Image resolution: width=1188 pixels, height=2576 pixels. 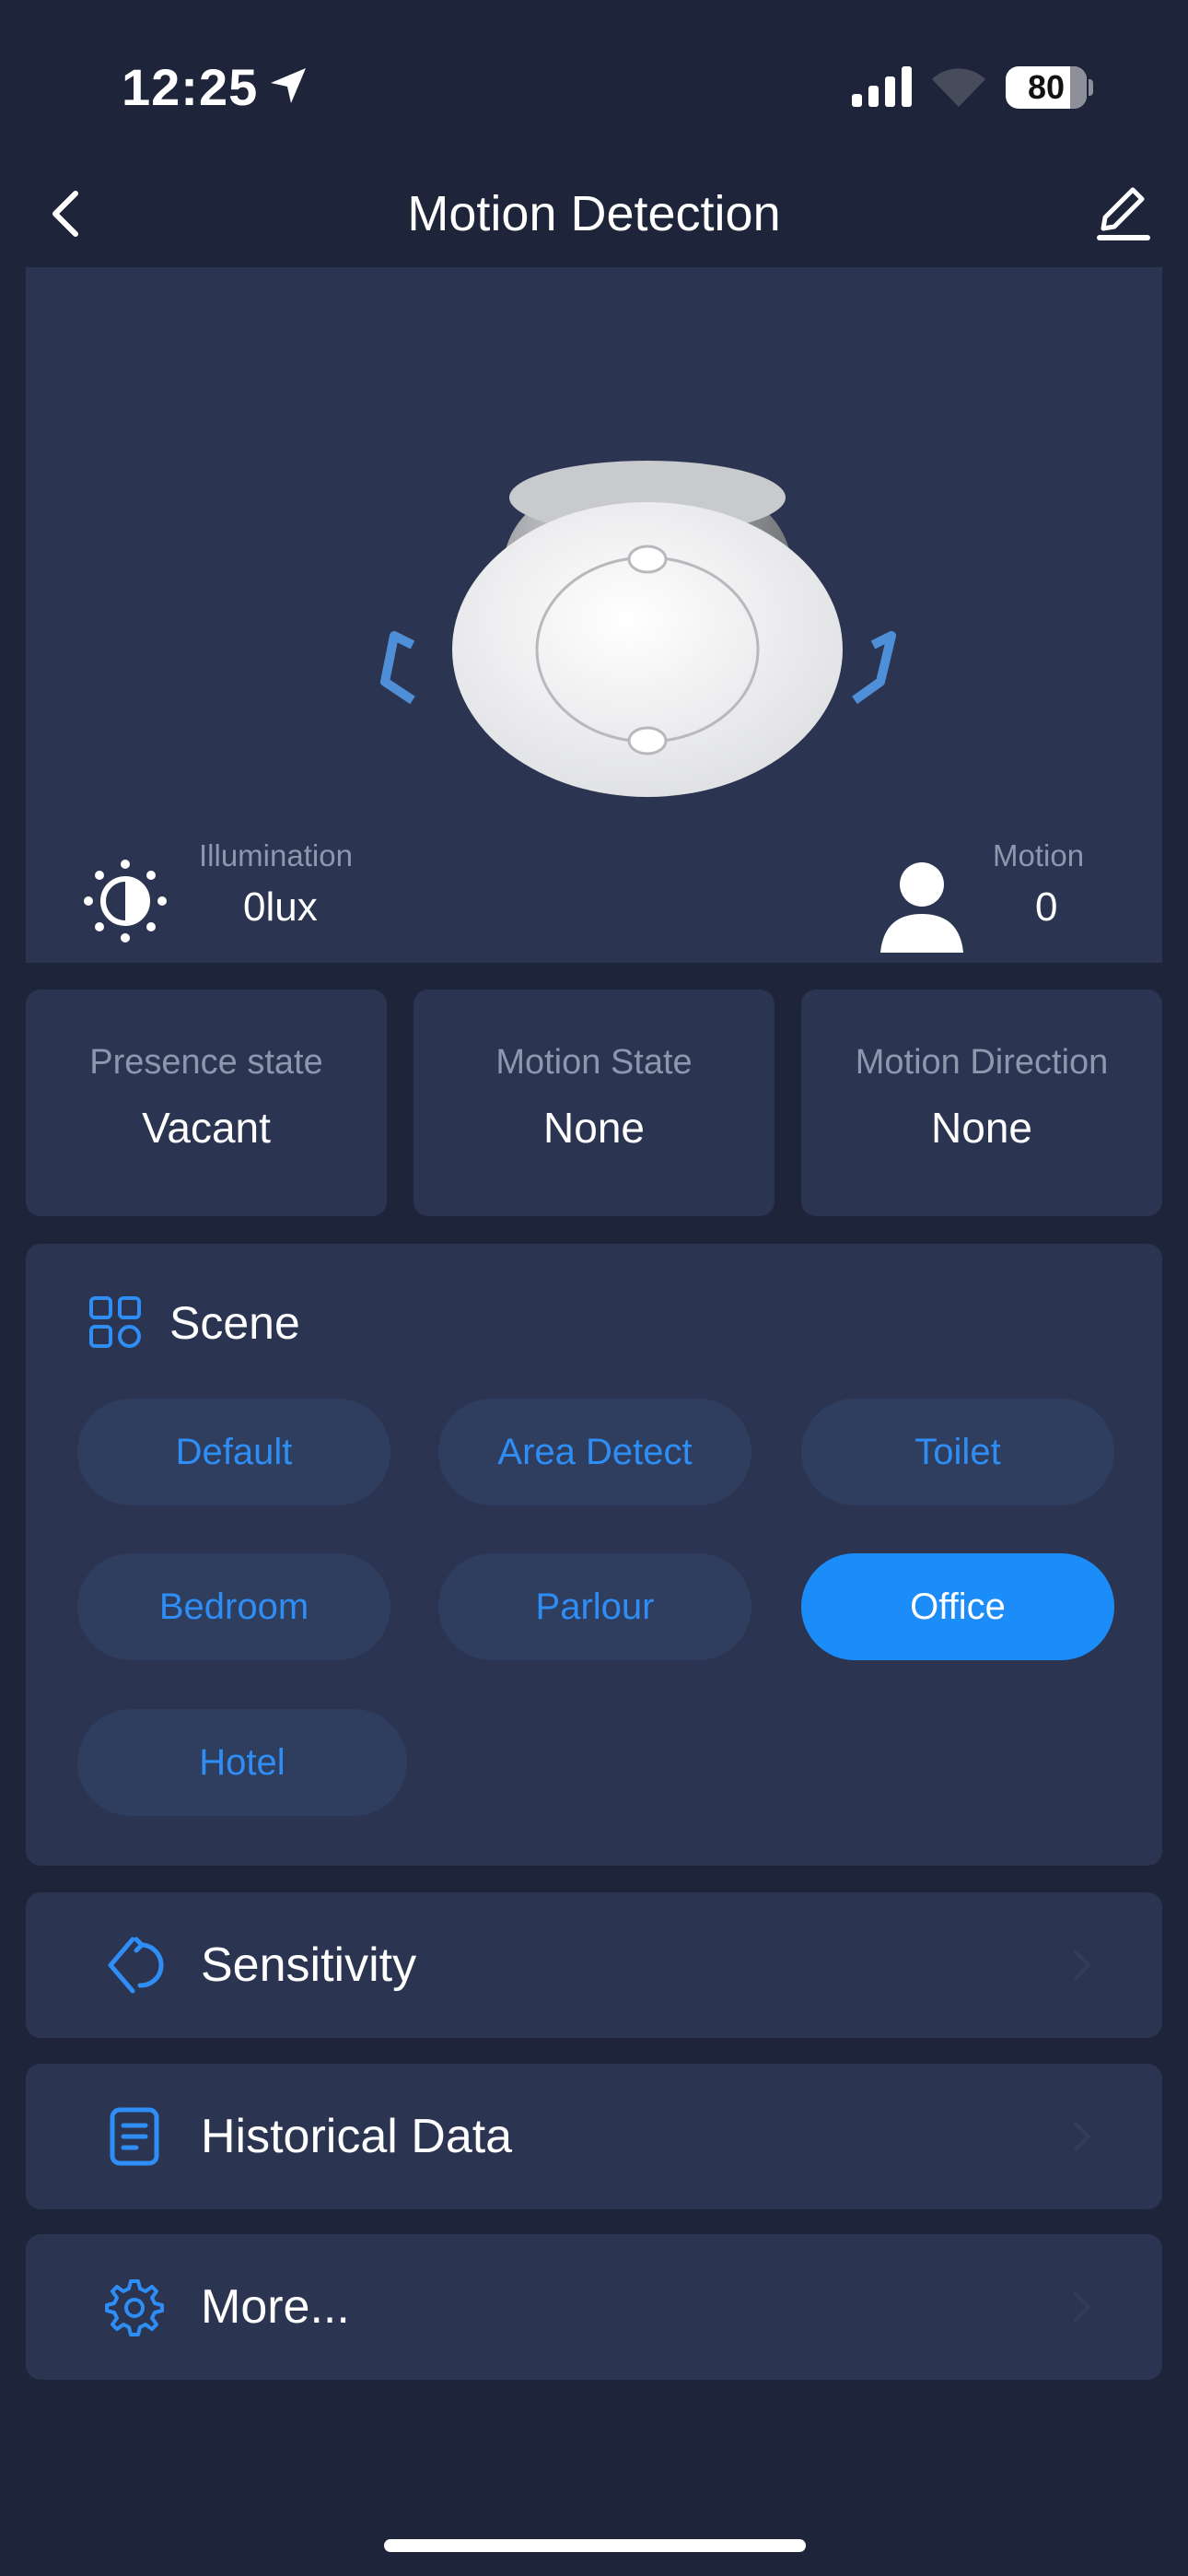 I want to click on motion-label: Motion, so click(x=1039, y=855).